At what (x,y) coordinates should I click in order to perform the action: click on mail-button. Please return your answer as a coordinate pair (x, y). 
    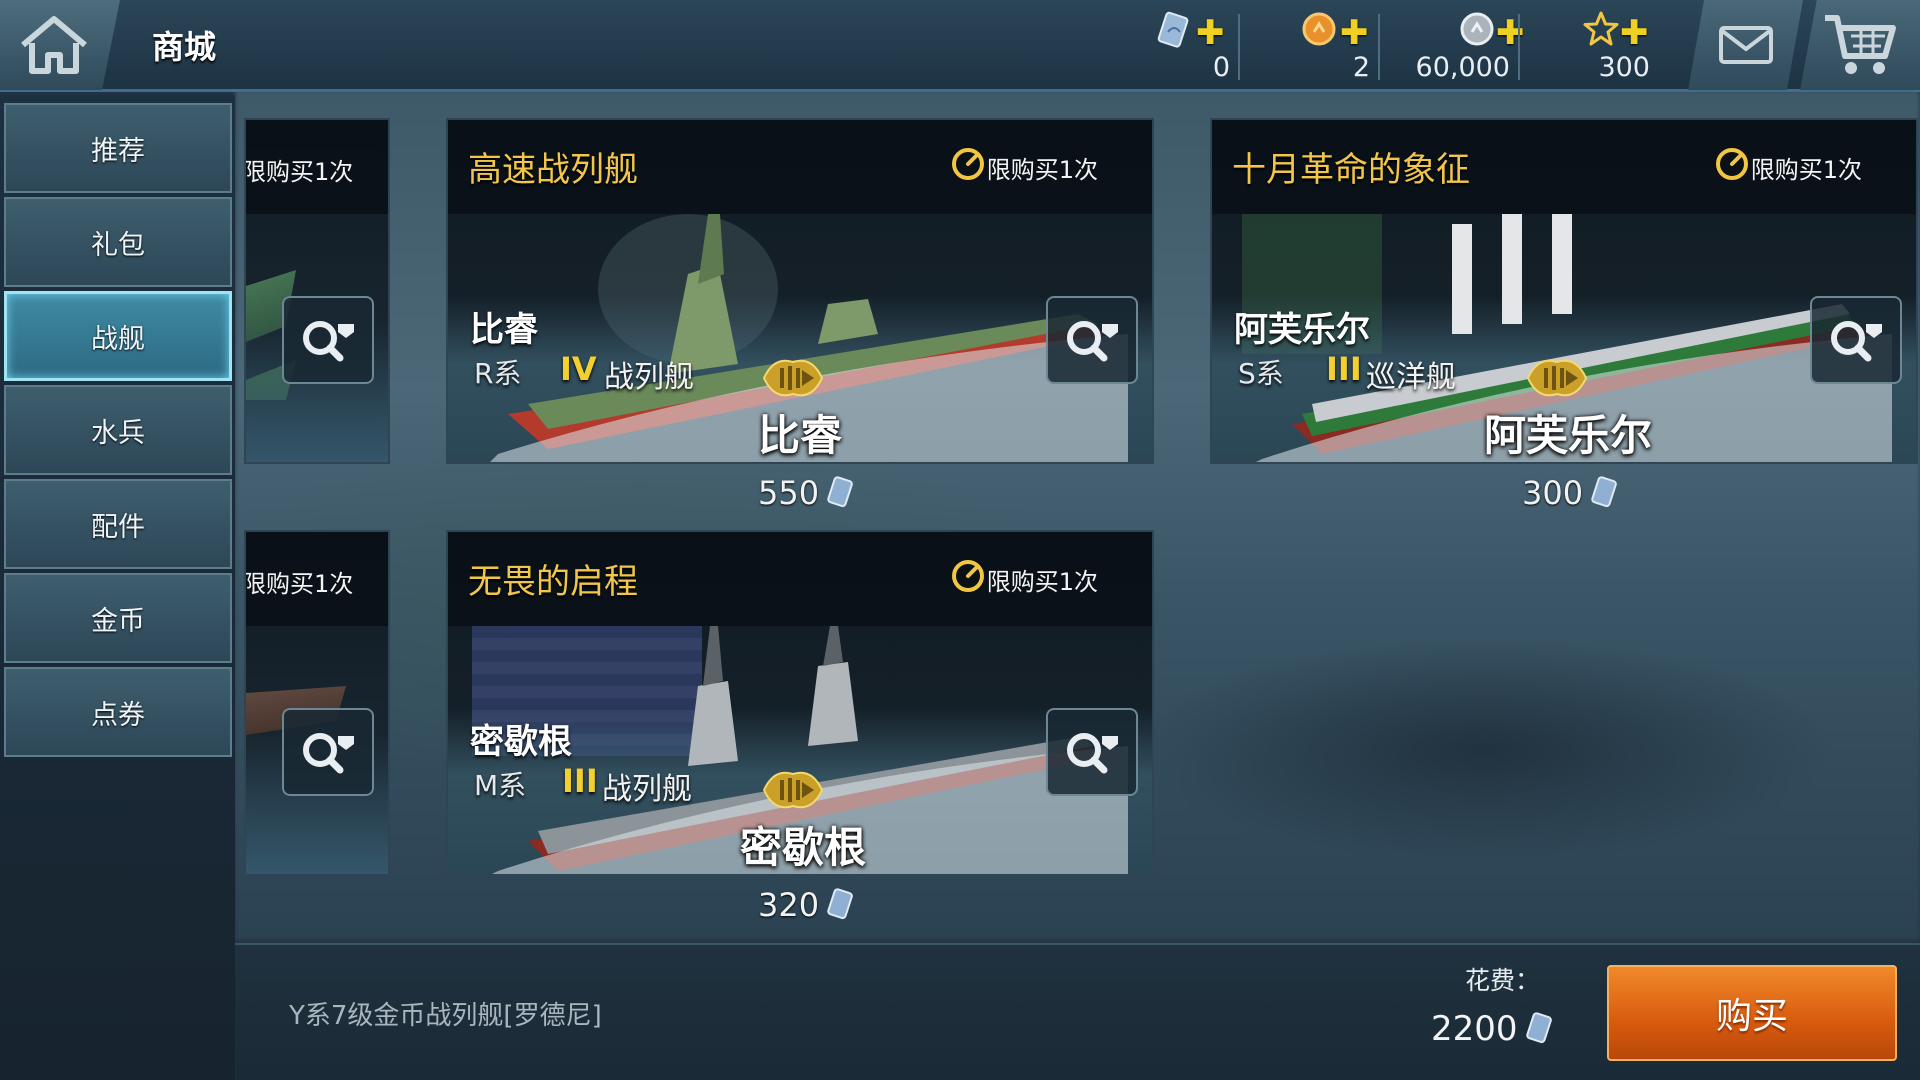
    Looking at the image, I should click on (1745, 45).